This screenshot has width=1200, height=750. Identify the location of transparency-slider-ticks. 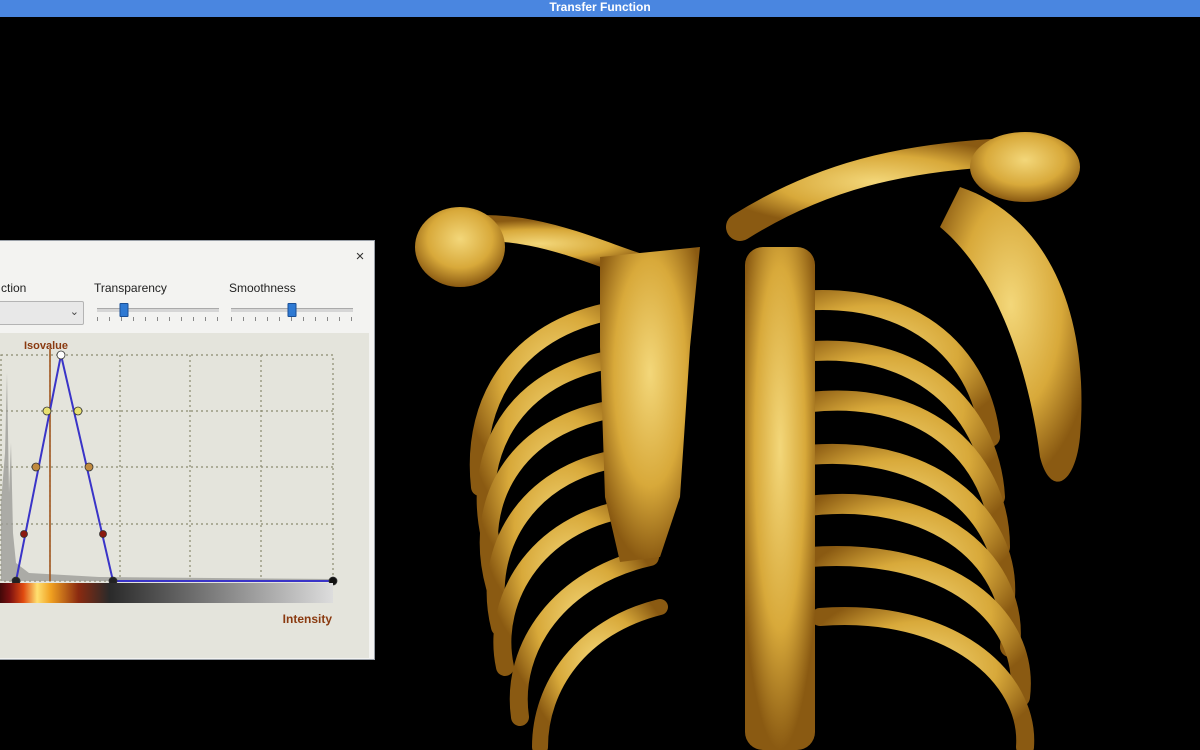
(158, 319).